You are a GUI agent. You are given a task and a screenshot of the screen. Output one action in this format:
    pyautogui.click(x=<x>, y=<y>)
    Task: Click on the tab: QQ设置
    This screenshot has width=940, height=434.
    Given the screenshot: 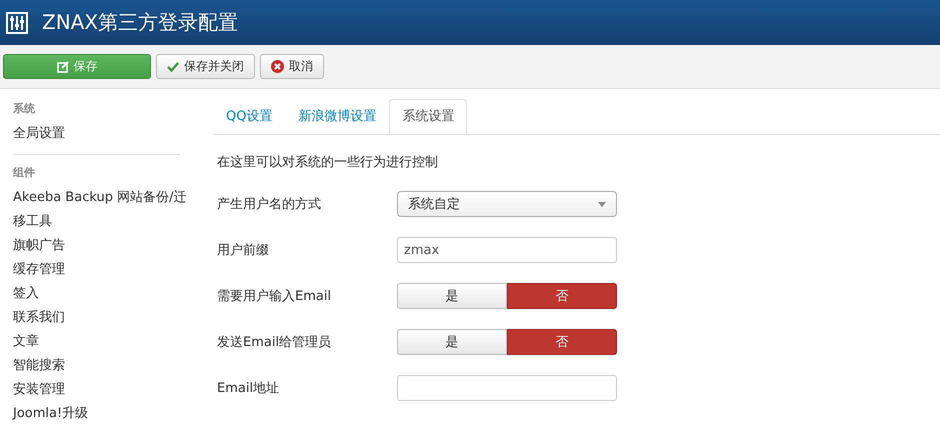 What is the action you would take?
    pyautogui.click(x=249, y=116)
    